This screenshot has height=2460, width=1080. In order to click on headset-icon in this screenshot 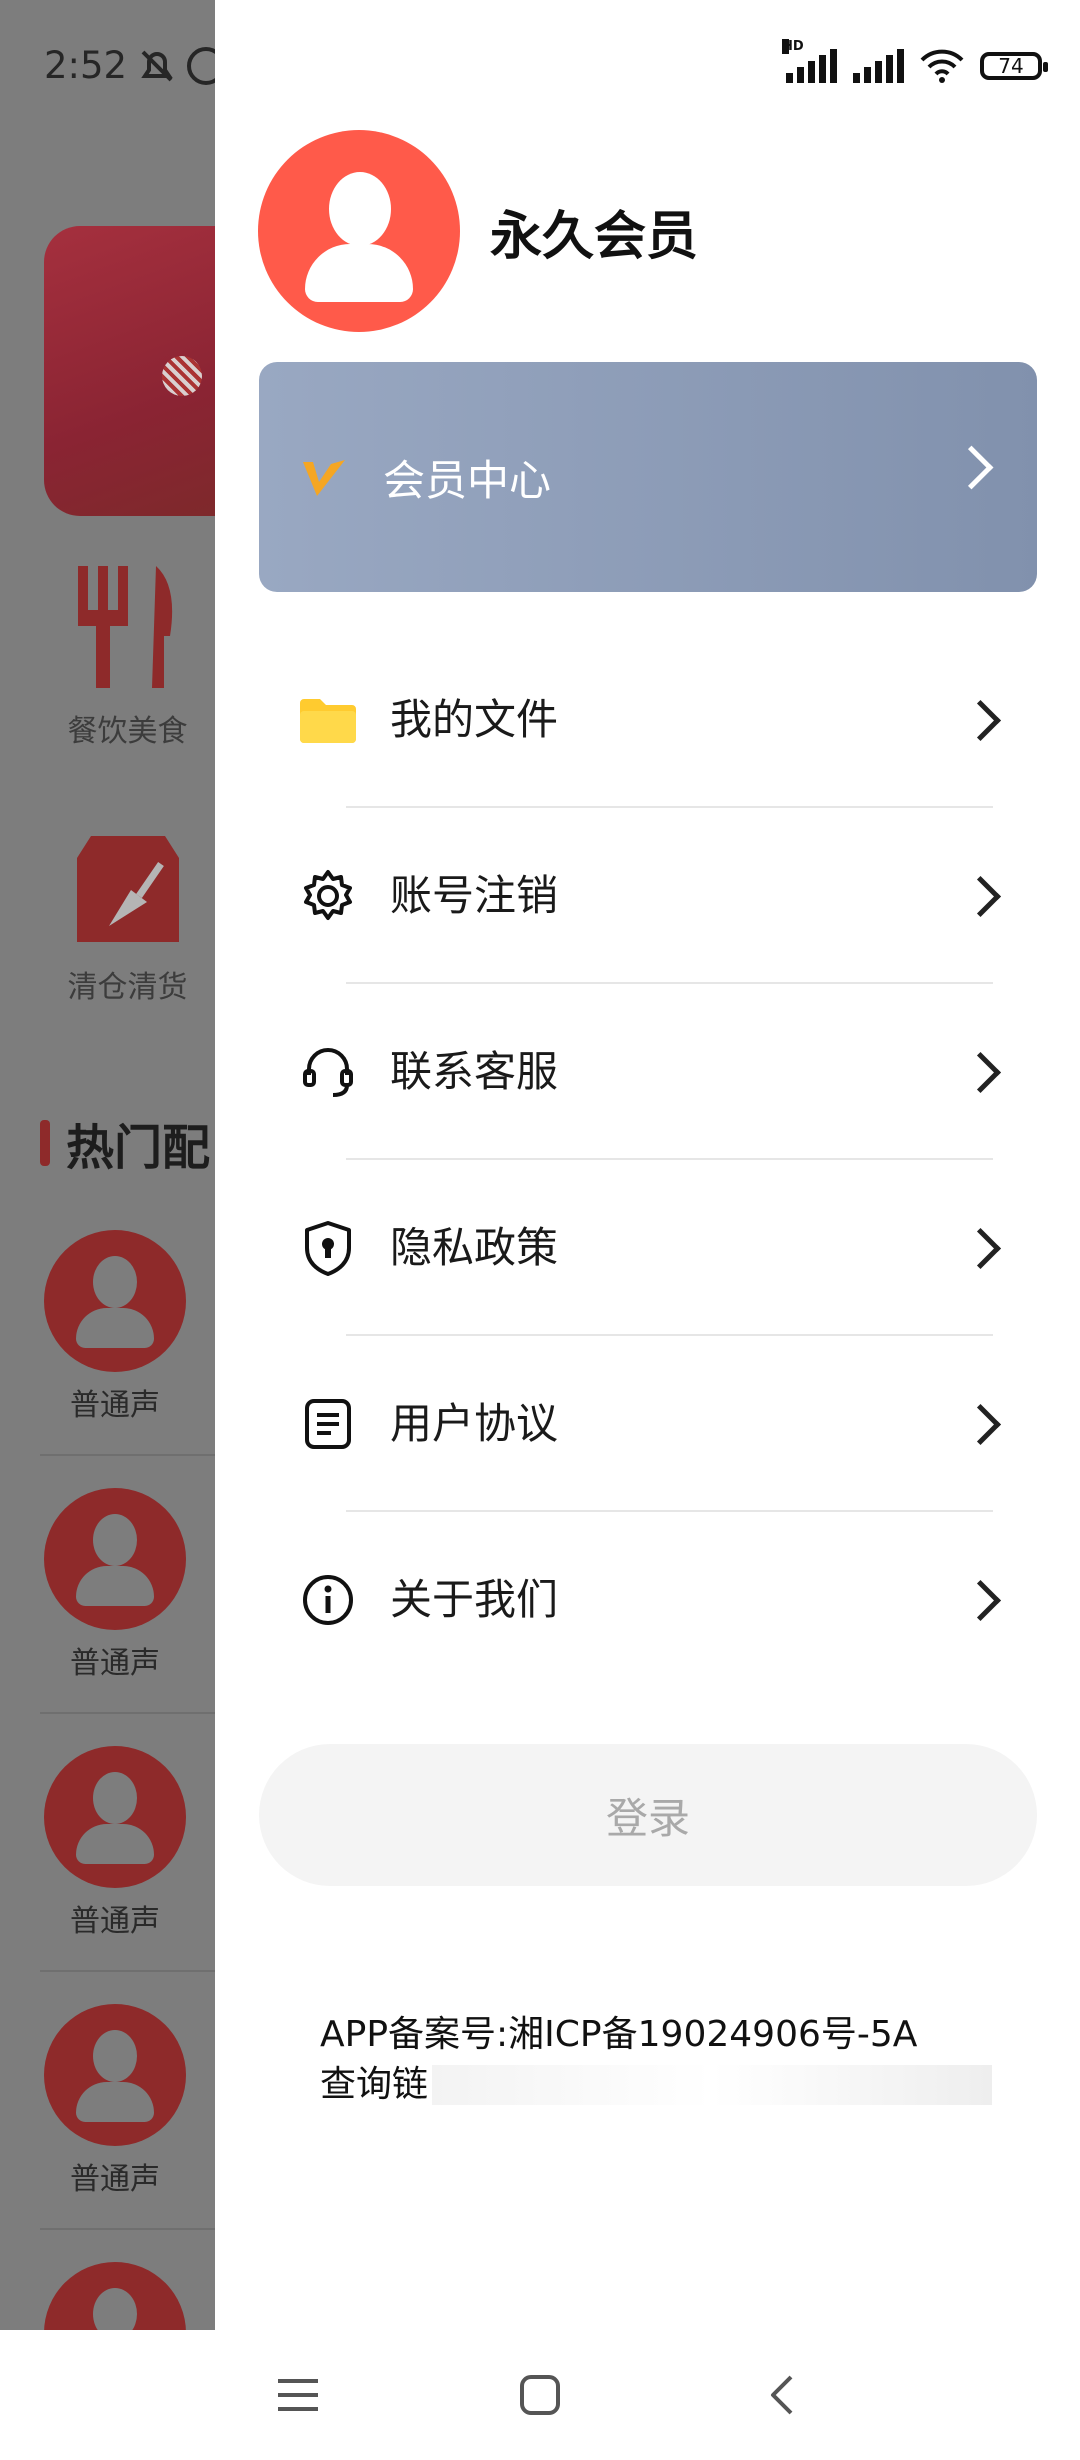, I will do `click(328, 1072)`.